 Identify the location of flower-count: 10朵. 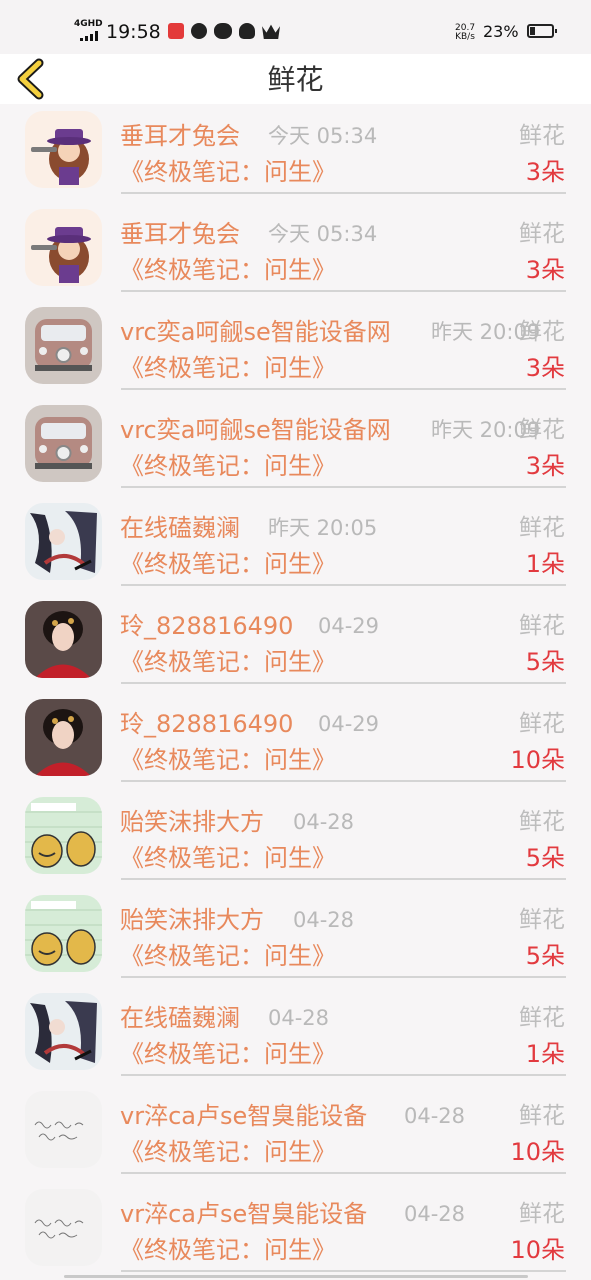
(537, 1152).